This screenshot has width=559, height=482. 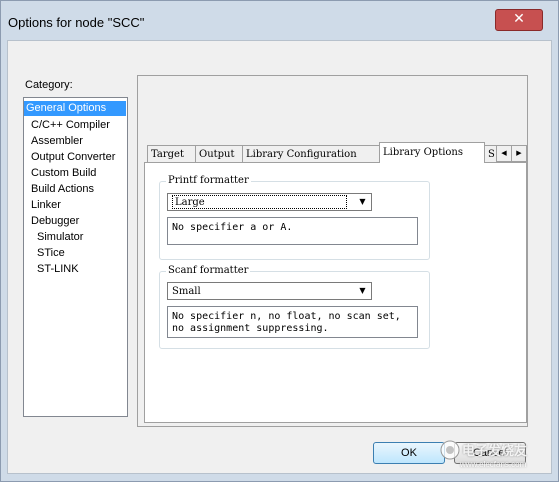 I want to click on category-item-stice: STice, so click(x=51, y=253).